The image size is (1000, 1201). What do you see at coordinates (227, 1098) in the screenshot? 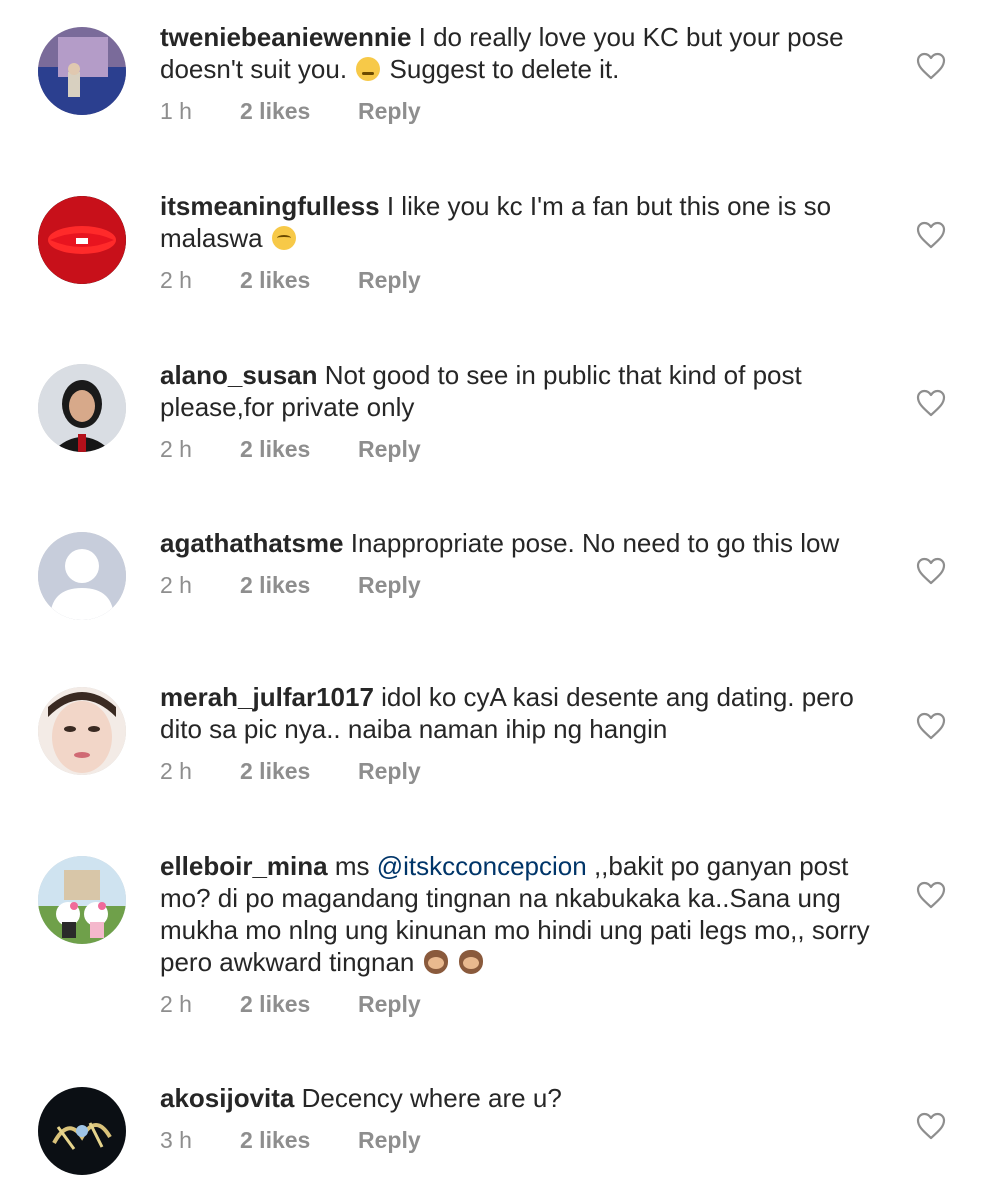
I see `comment-username: akosijovita` at bounding box center [227, 1098].